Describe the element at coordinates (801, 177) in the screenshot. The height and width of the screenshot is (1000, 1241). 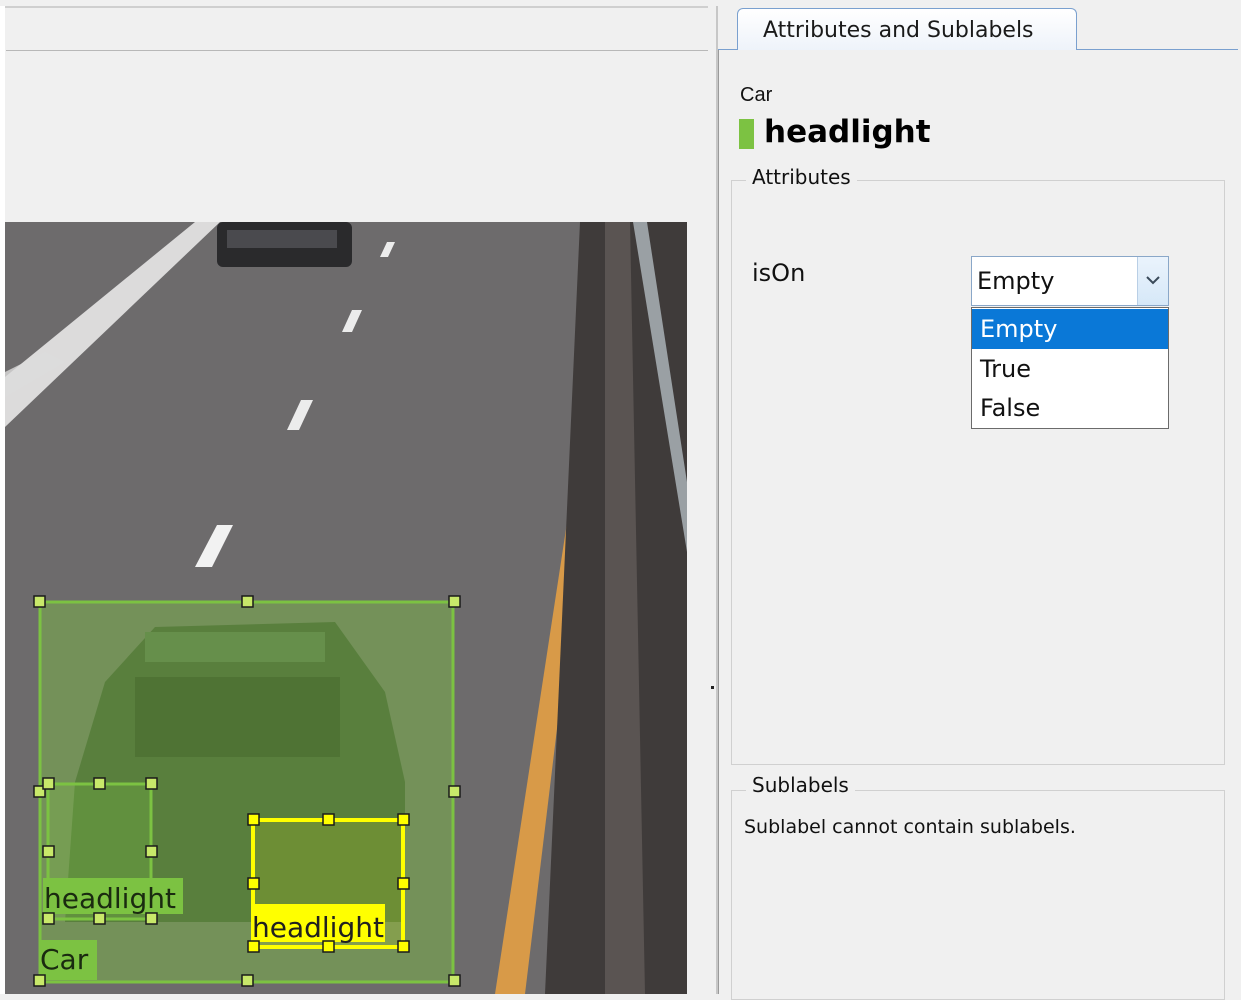
I see `attributes-group-title: Attributes` at that location.